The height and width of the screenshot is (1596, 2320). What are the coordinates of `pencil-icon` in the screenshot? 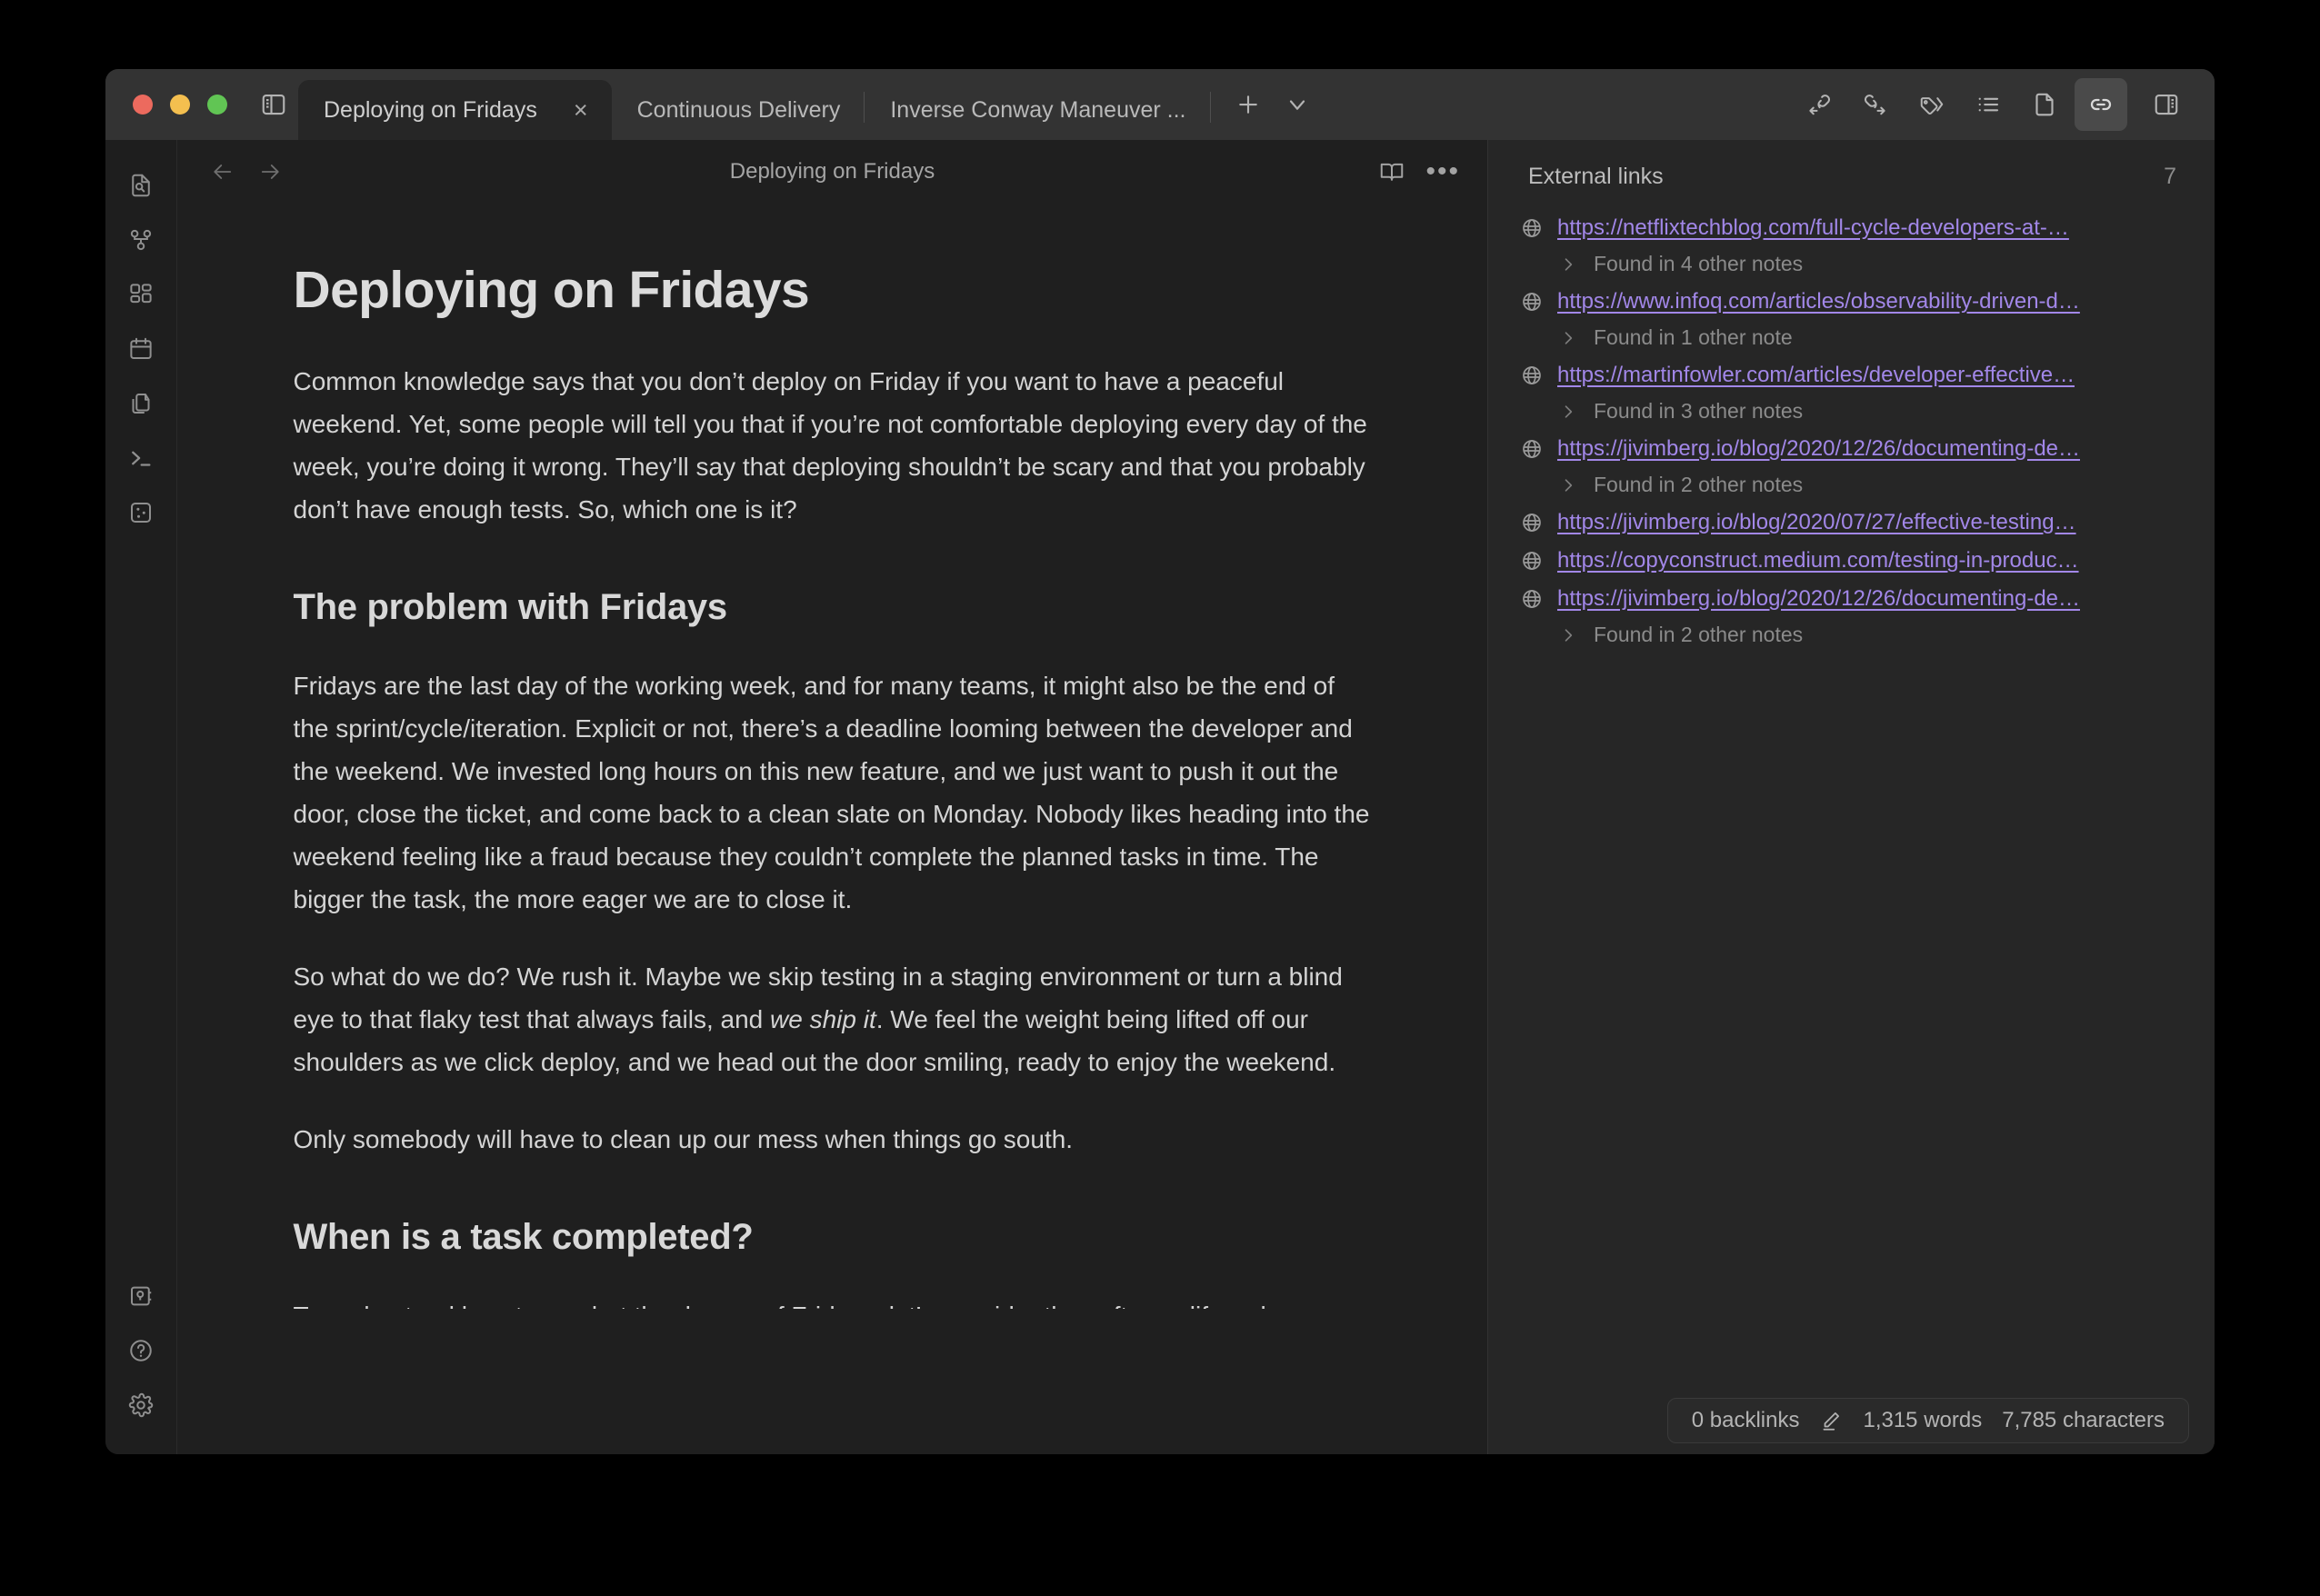 It's located at (1831, 1420).